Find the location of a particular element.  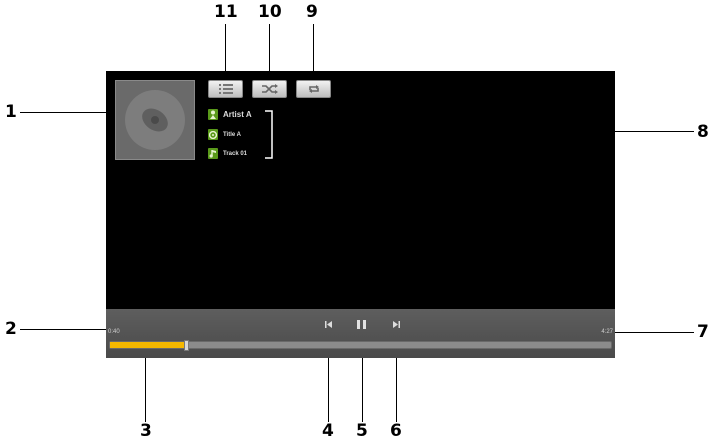

metadata-bracket is located at coordinates (269, 134).